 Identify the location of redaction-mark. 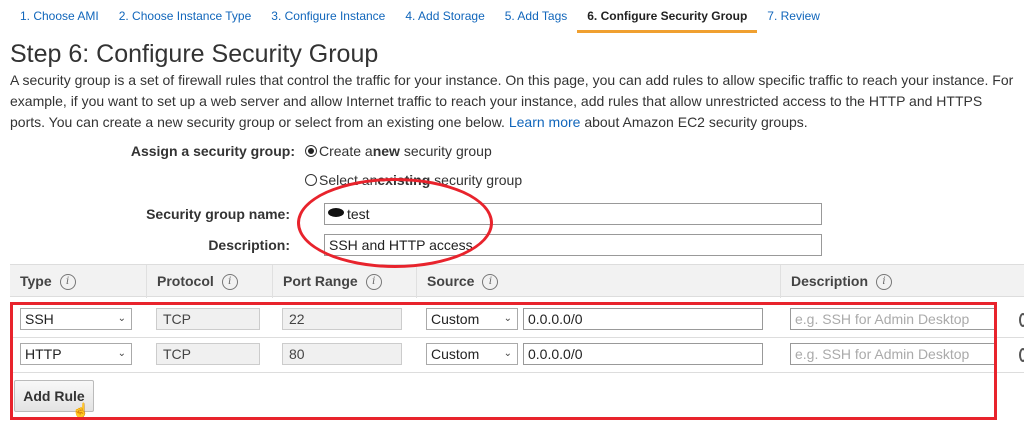
(336, 212).